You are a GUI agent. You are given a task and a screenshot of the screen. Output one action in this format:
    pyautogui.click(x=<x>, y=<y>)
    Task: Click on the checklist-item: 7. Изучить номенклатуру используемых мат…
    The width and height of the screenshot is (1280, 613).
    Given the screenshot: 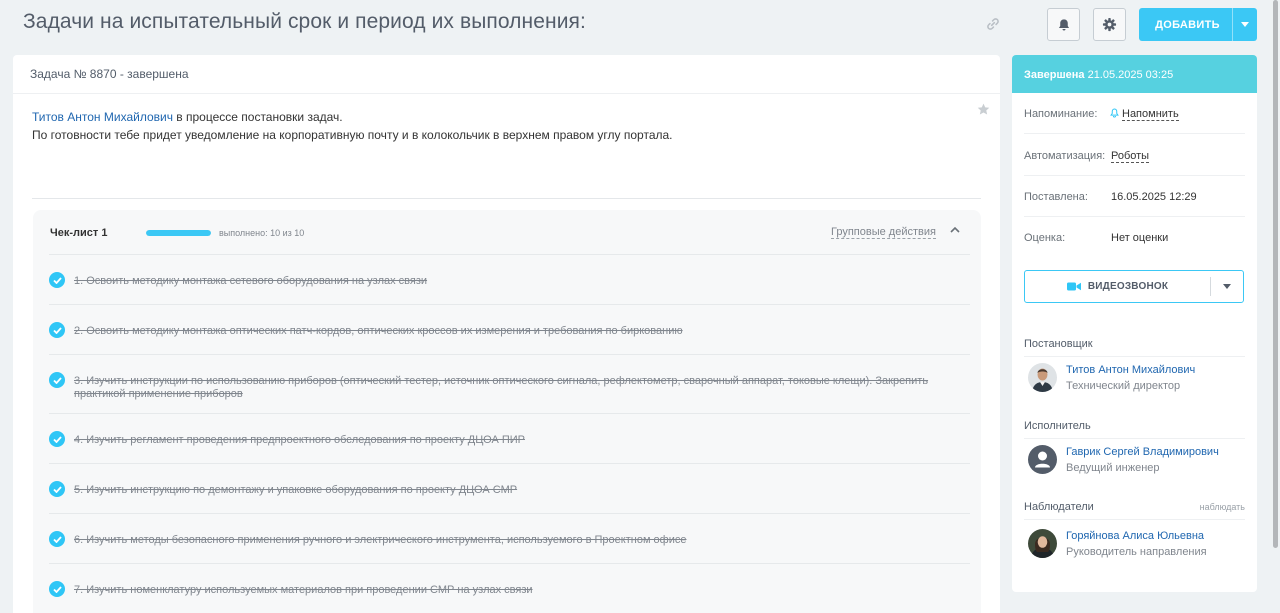 What is the action you would take?
    pyautogui.click(x=509, y=588)
    